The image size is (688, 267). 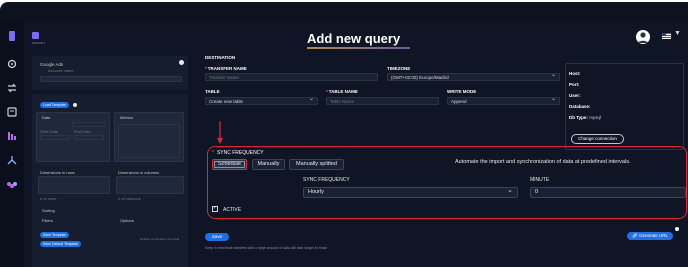 What do you see at coordinates (126, 117) in the screenshot?
I see `metrics-label: Metrics` at bounding box center [126, 117].